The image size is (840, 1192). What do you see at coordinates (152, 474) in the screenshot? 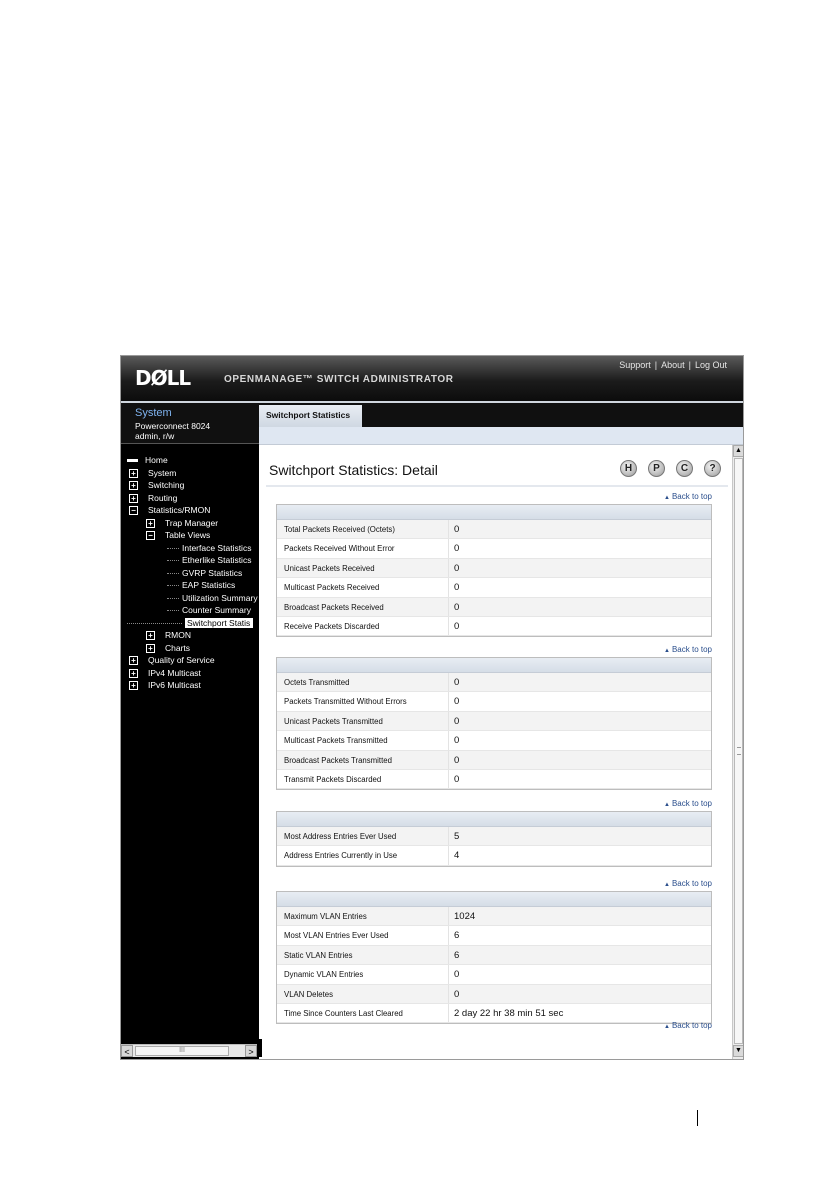
I see `tree-item-system: + System` at bounding box center [152, 474].